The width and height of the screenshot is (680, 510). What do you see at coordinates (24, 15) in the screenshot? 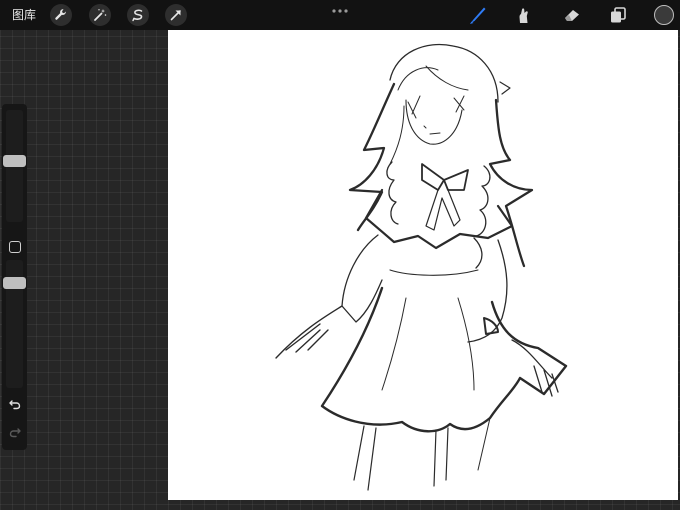
I see `gallery-button: 图库` at bounding box center [24, 15].